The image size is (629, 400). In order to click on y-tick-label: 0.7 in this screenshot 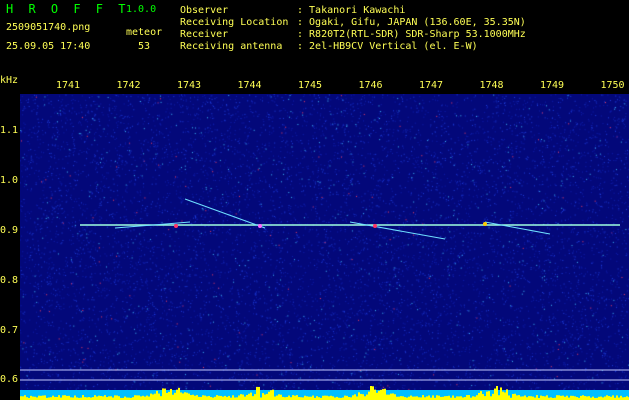, I will do `click(9, 330)`.